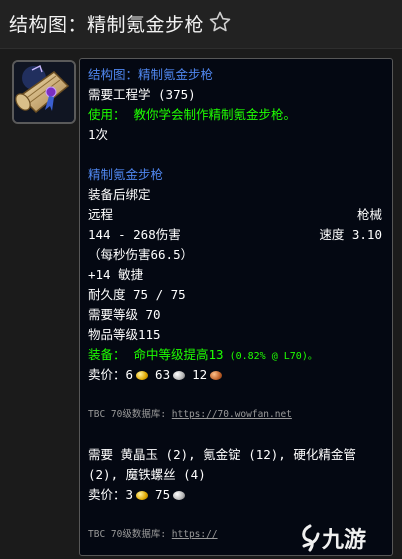  I want to click on product-name: 精制氪金步枪, so click(126, 174).